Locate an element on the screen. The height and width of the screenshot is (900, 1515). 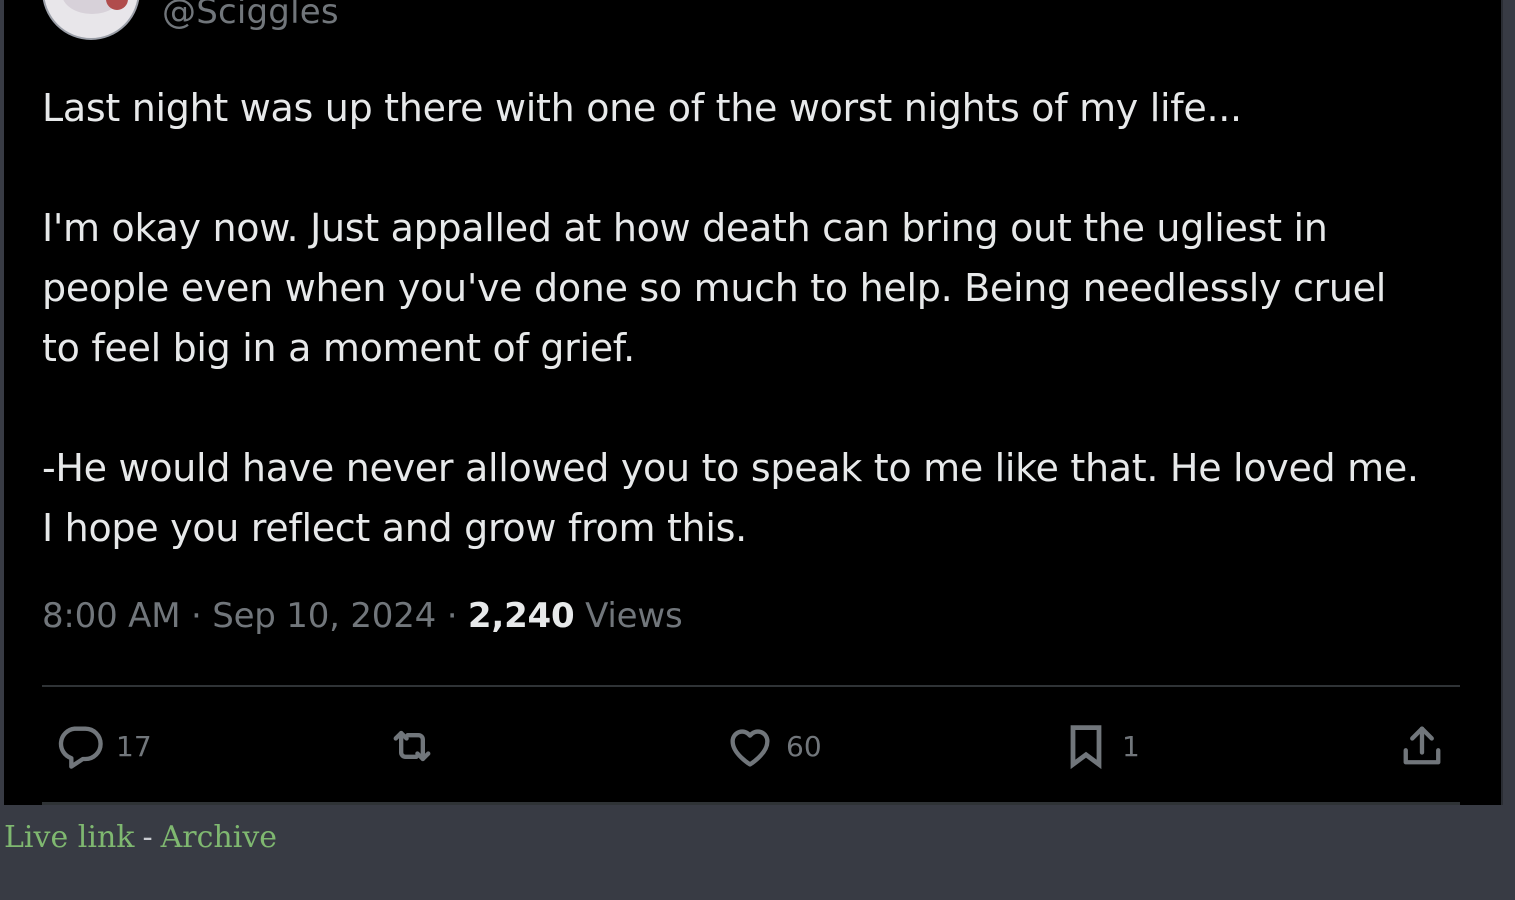
tweet-date: Sep 10, 2024 is located at coordinates (324, 616).